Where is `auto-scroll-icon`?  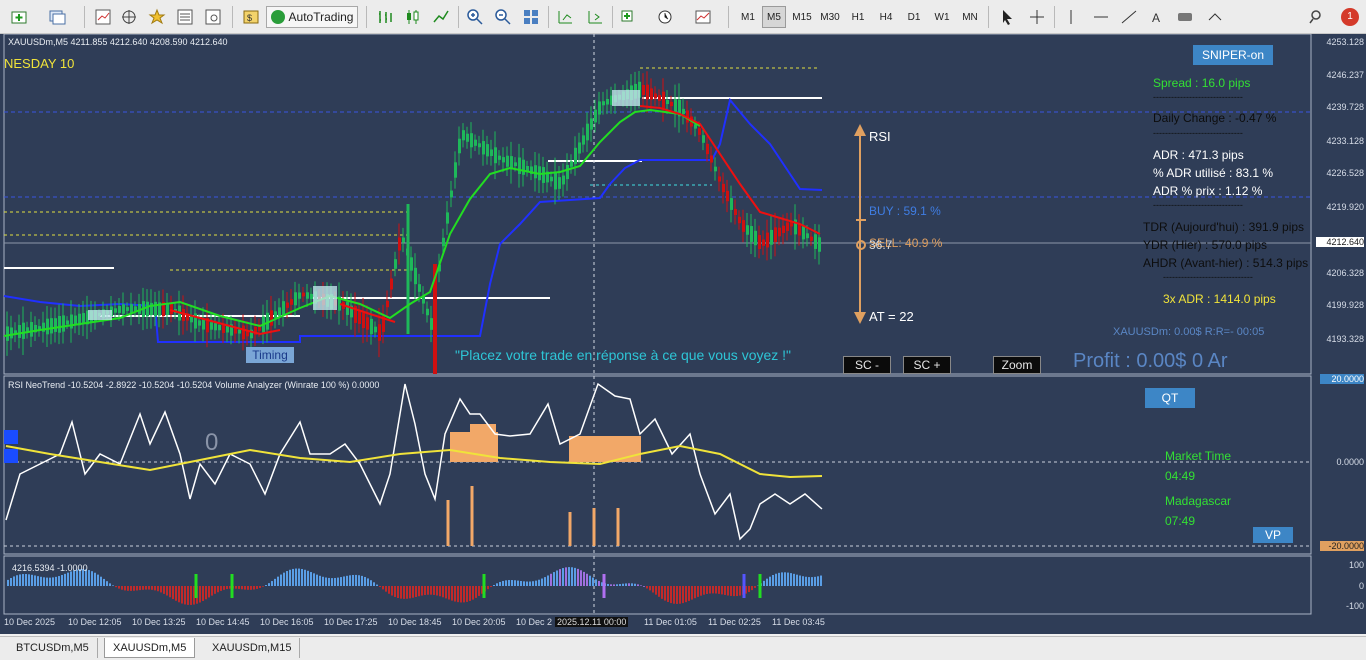 auto-scroll-icon is located at coordinates (595, 17).